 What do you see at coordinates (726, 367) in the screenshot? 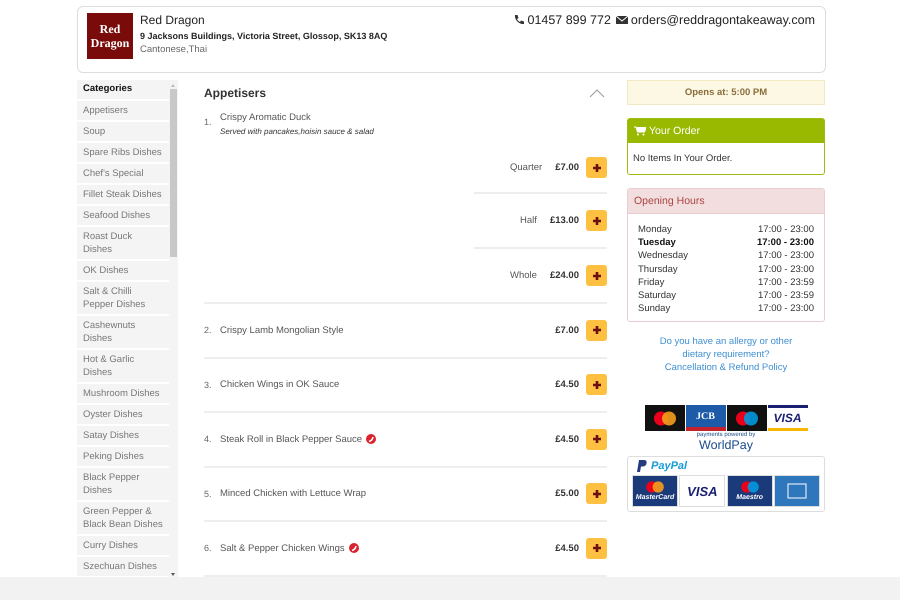
I see `info-link: Cancellation & Refund Policy` at bounding box center [726, 367].